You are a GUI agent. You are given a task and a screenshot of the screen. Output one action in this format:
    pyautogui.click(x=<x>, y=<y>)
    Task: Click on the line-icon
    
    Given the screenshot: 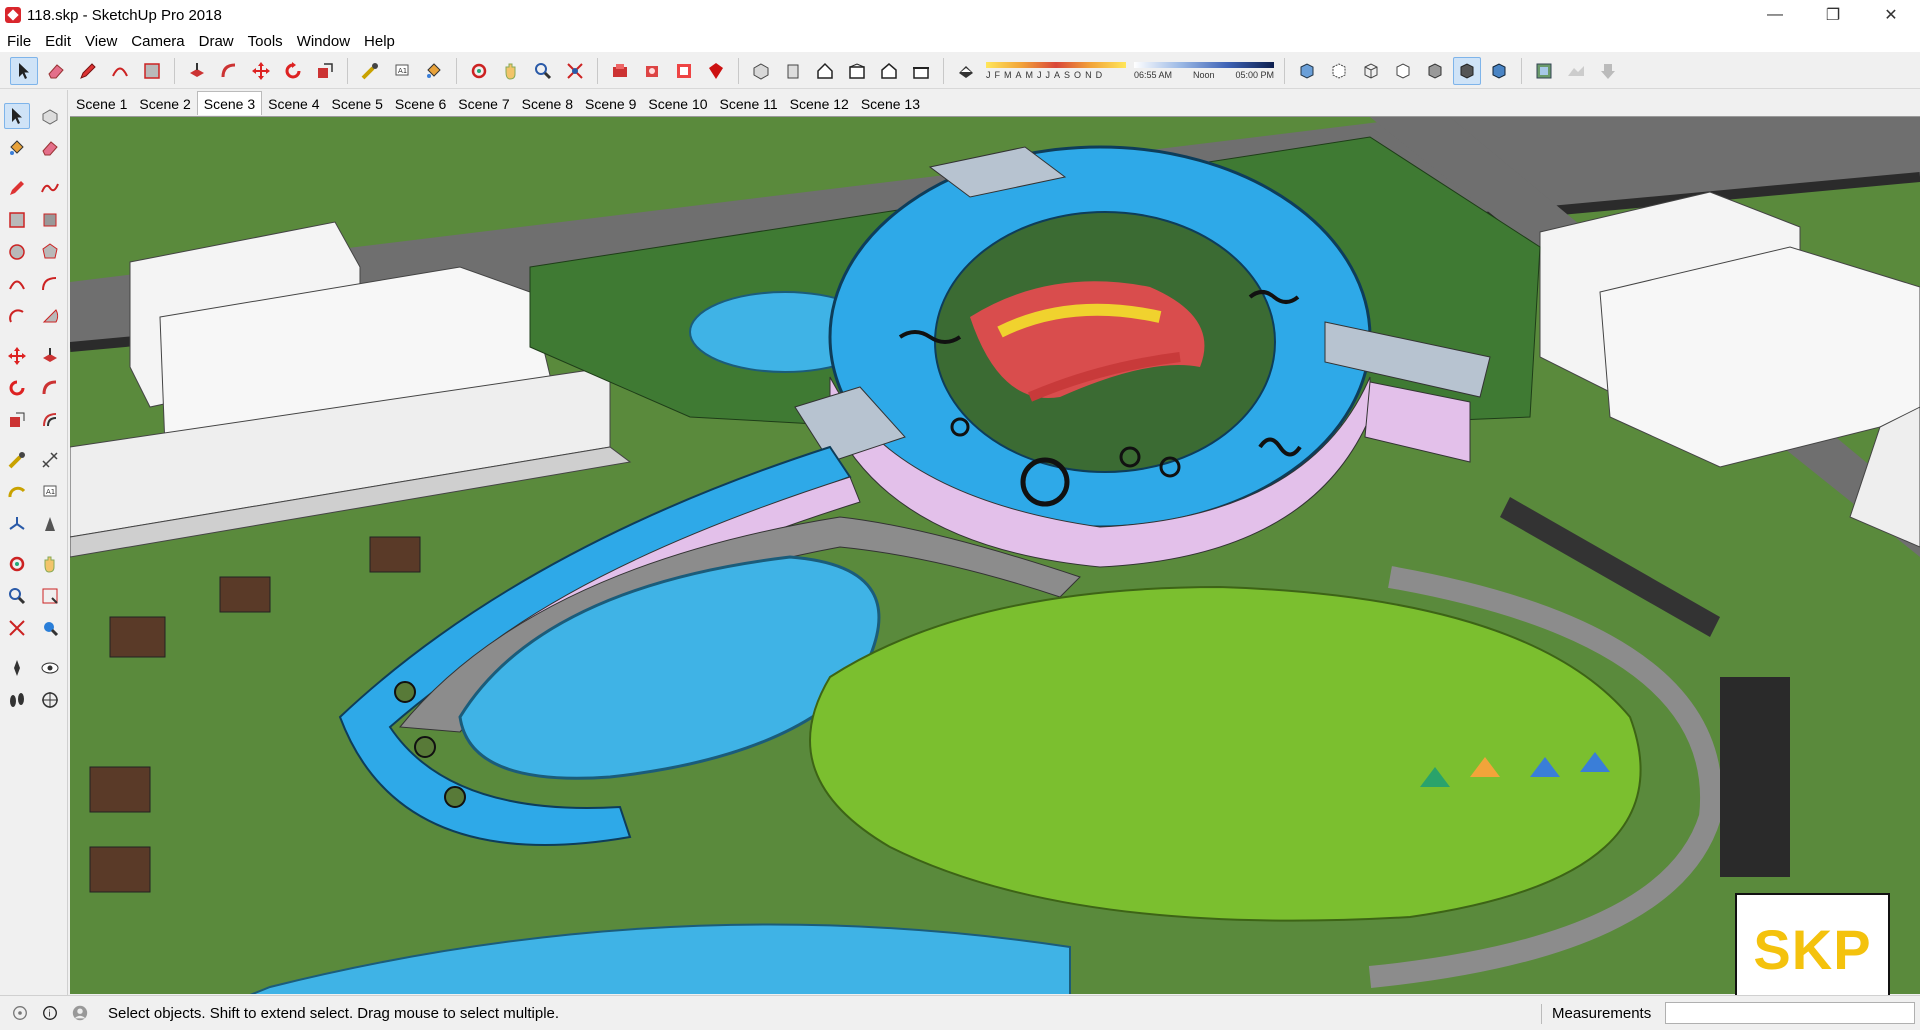 What is the action you would take?
    pyautogui.click(x=17, y=188)
    